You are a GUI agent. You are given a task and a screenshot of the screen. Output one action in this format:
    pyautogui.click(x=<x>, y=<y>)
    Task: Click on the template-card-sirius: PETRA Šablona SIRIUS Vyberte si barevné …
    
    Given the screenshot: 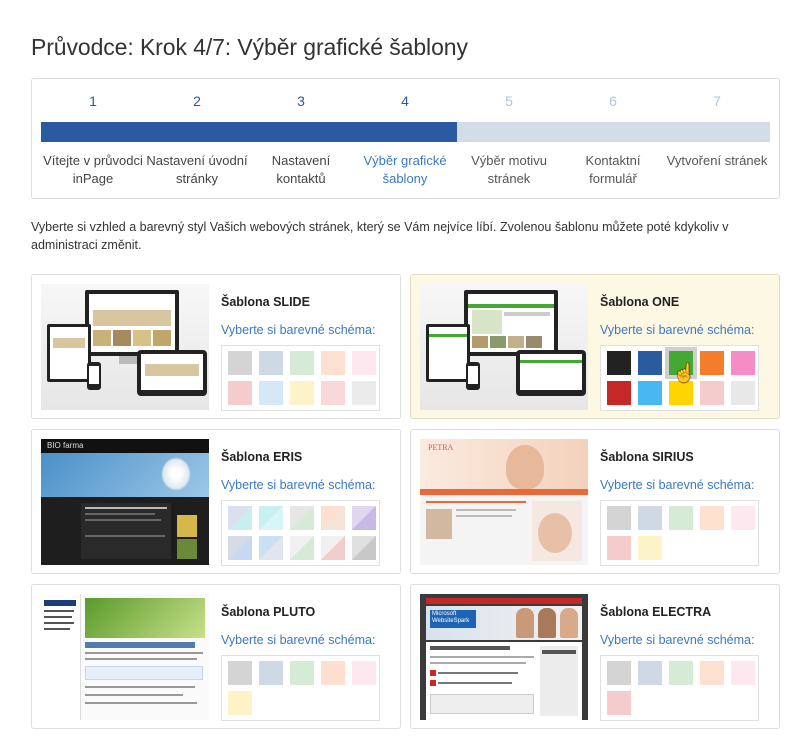 What is the action you would take?
    pyautogui.click(x=595, y=501)
    